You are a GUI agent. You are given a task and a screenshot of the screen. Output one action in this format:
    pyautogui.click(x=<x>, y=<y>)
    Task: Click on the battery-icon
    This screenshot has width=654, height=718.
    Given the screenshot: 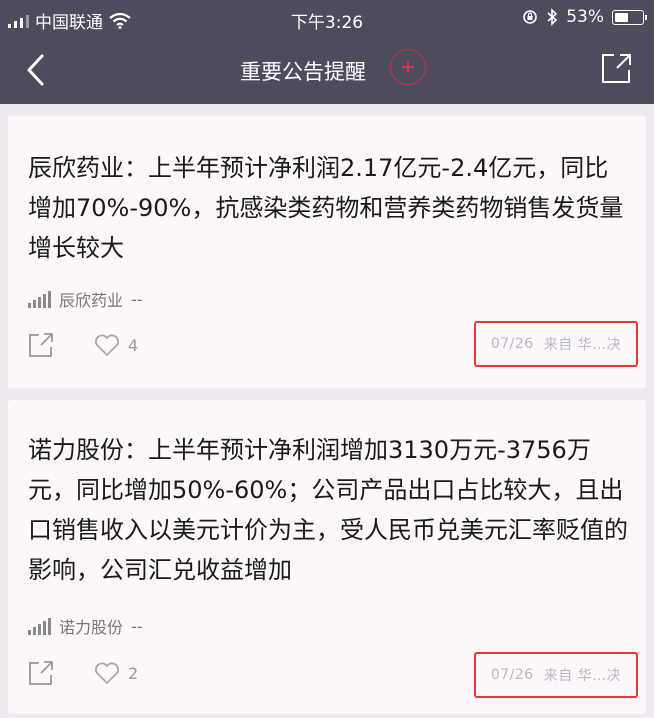 What is the action you would take?
    pyautogui.click(x=629, y=17)
    